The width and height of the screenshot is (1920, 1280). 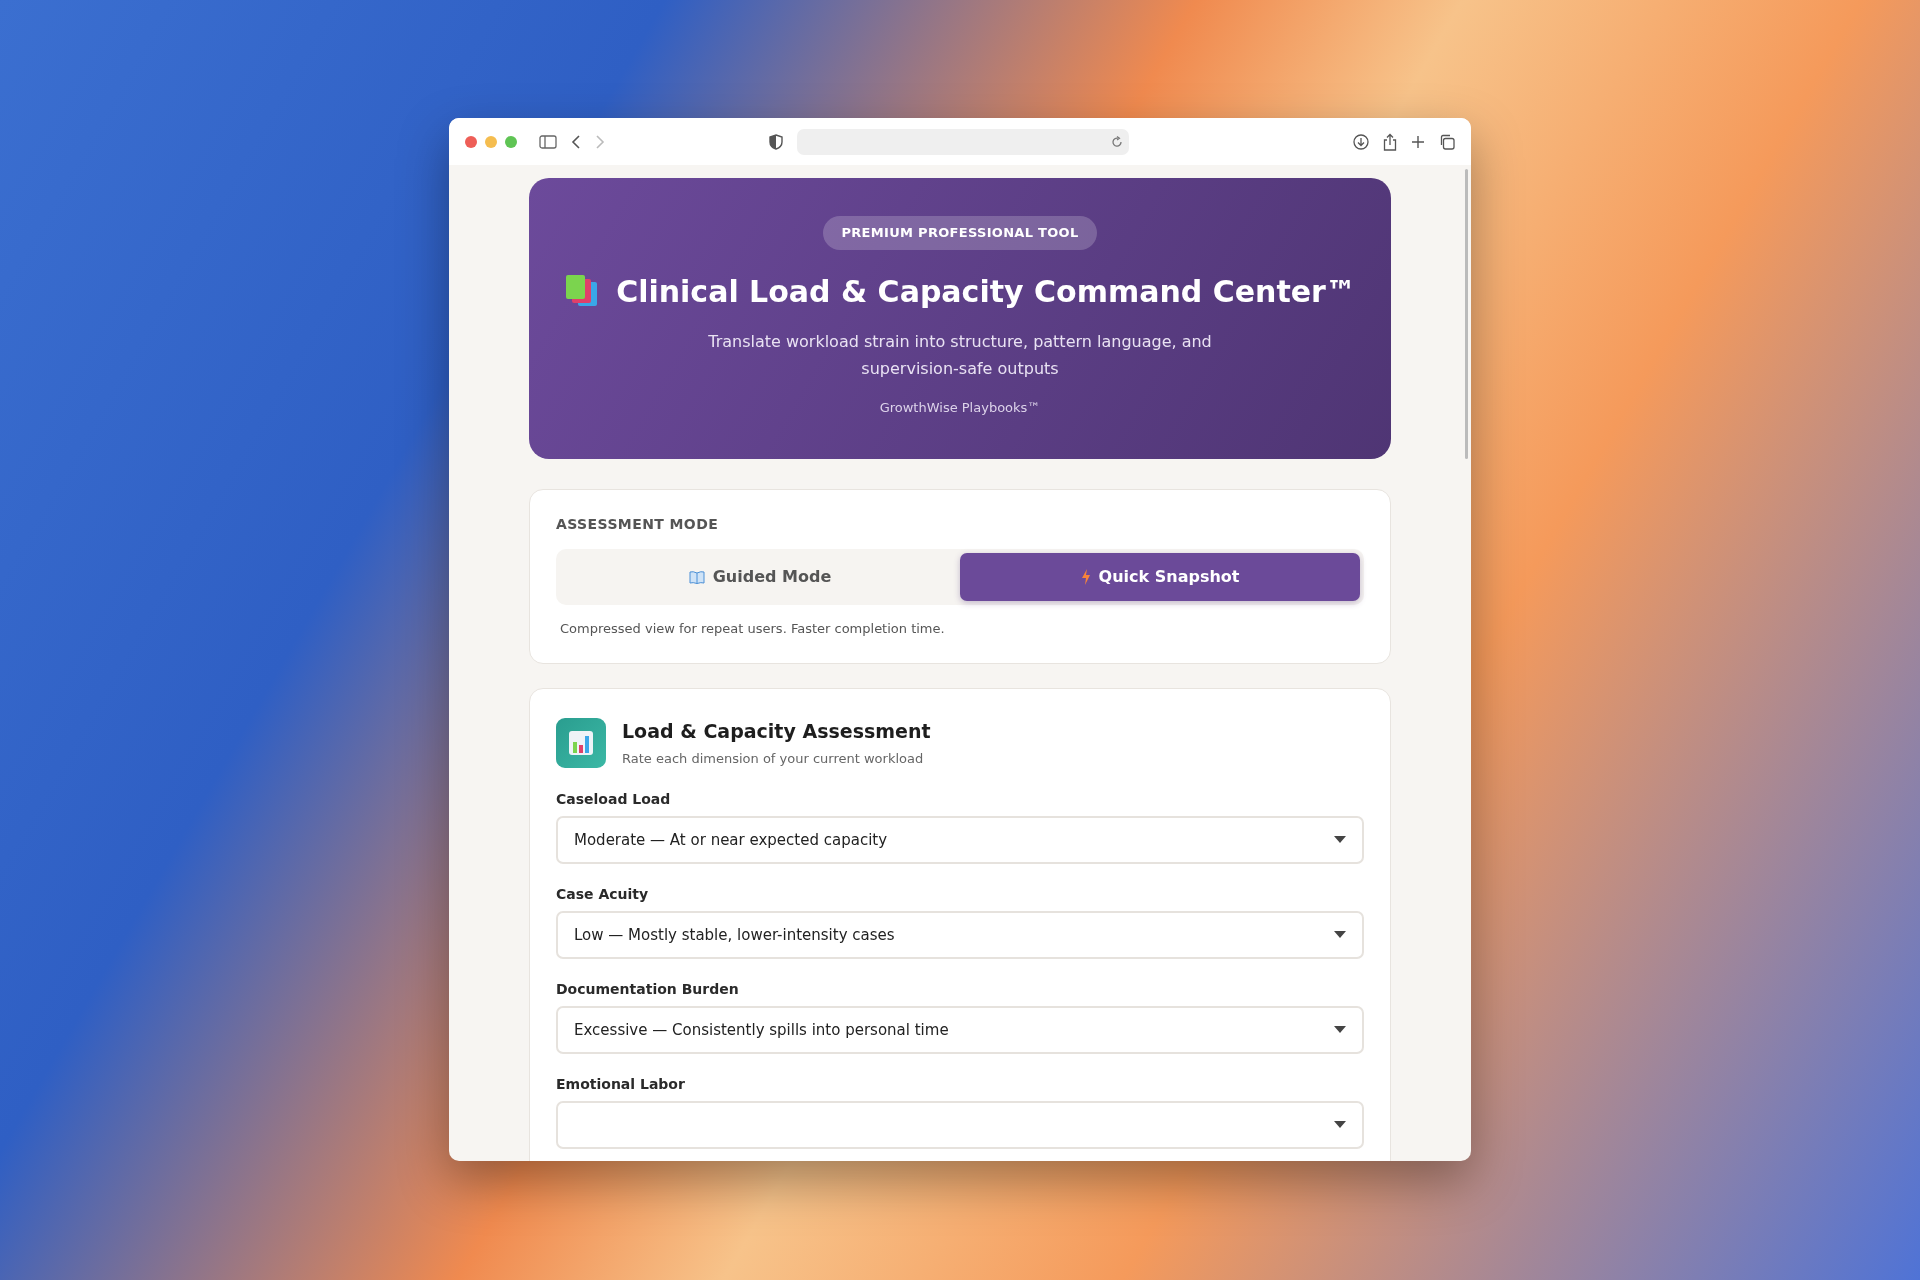 I want to click on field-label: Documentation Burden, so click(x=648, y=989).